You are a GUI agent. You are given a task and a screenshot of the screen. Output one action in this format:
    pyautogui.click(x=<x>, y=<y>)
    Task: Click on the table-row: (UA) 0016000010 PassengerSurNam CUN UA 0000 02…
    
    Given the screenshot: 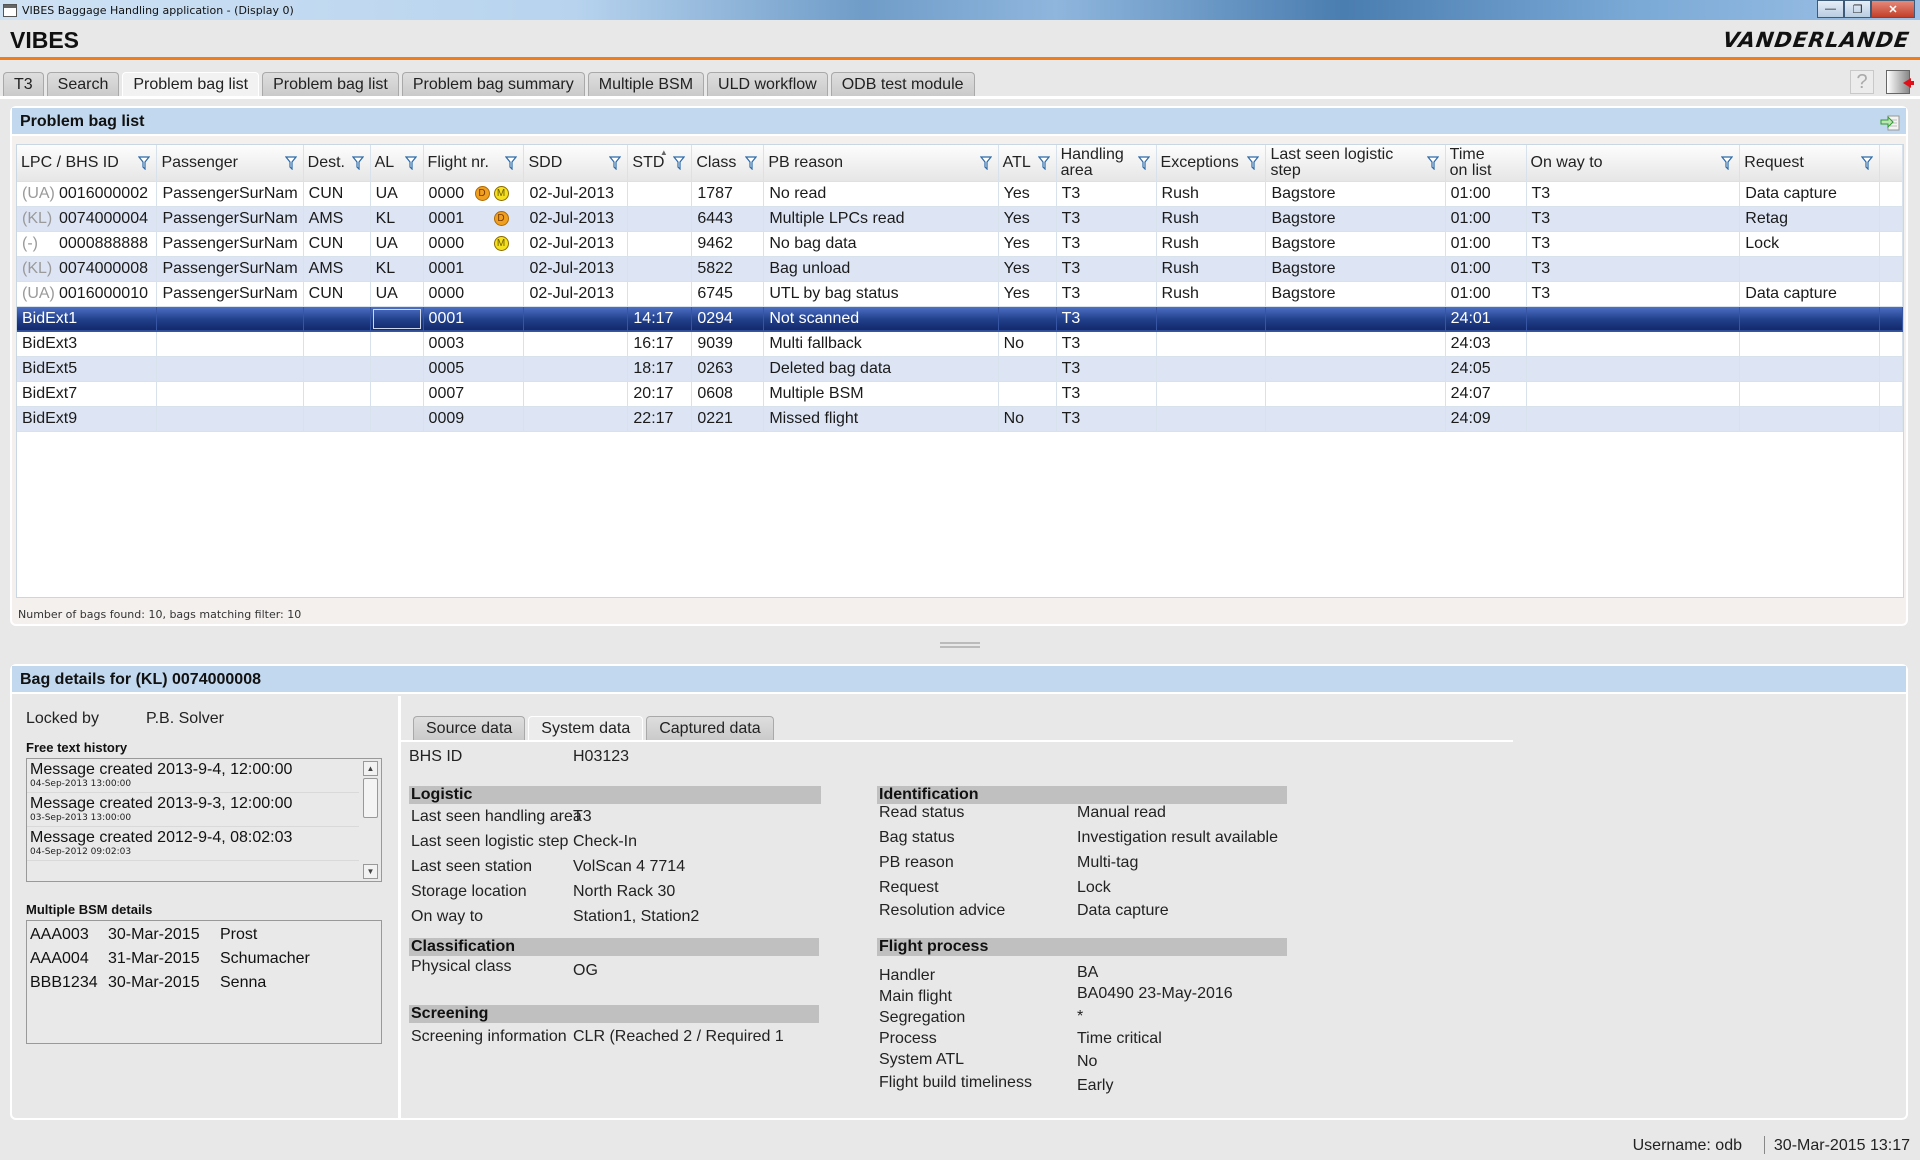 What is the action you would take?
    pyautogui.click(x=960, y=294)
    